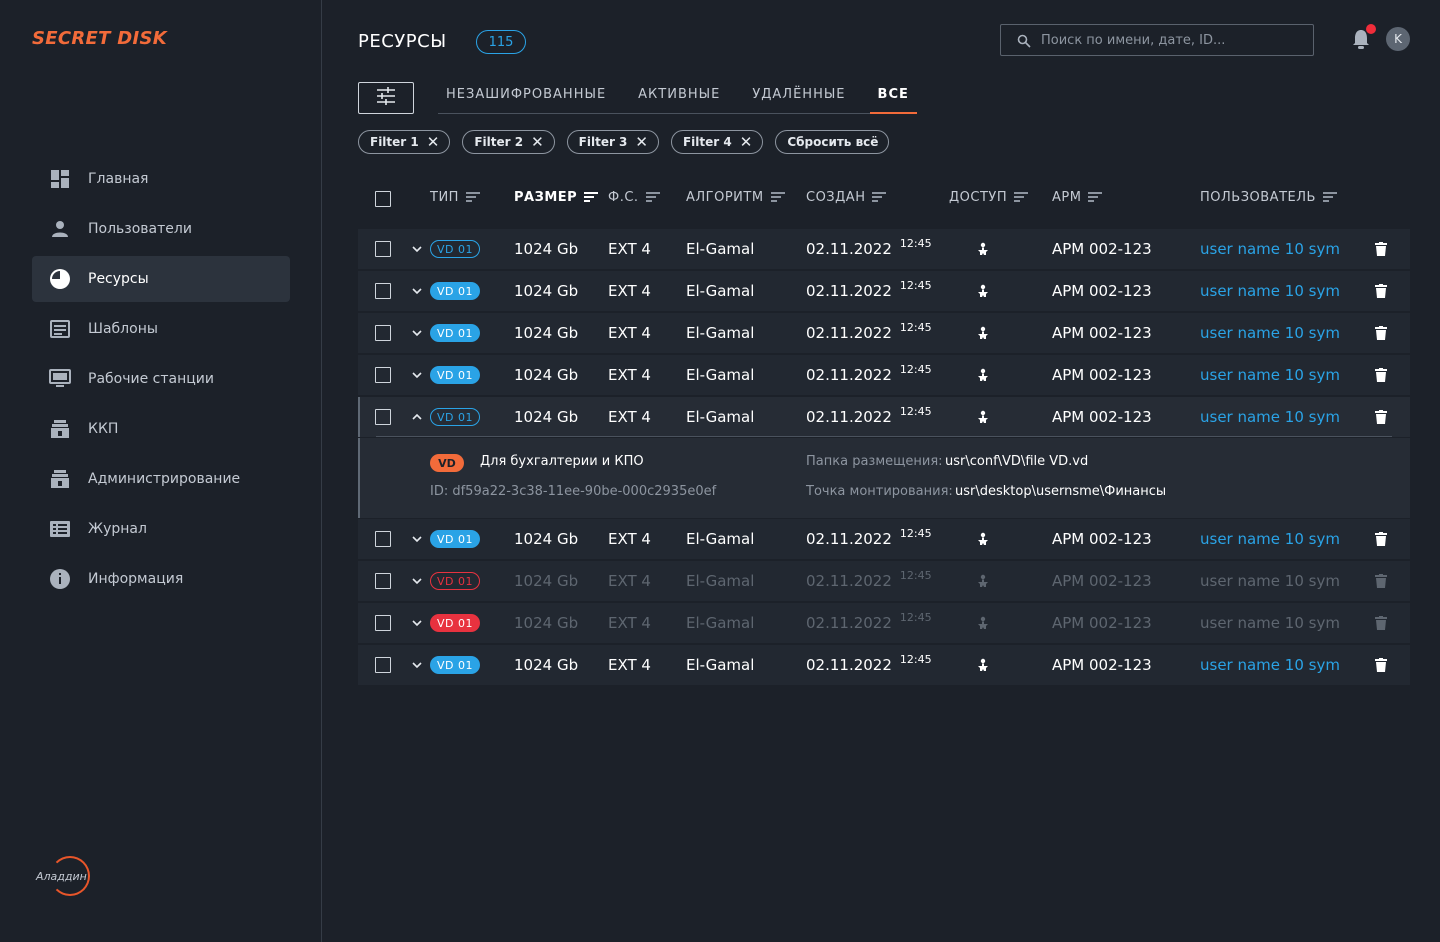 This screenshot has width=1440, height=942. I want to click on filter-chip: Filter 3 ✕, so click(612, 142).